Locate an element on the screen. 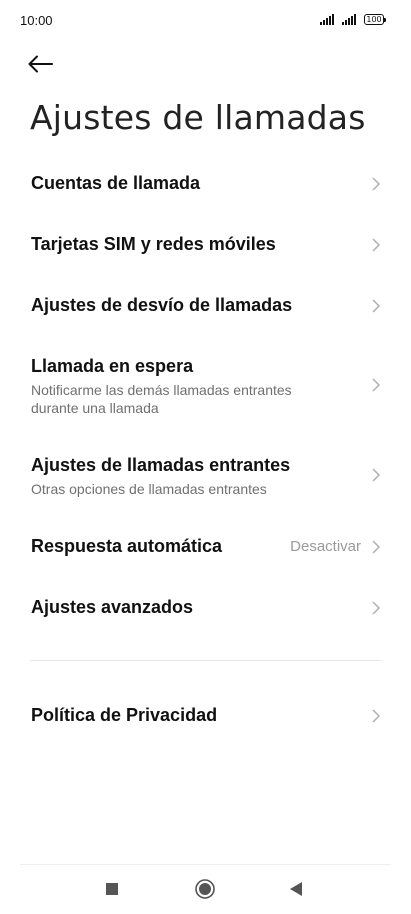 This screenshot has width=411, height=914. menu-item-call-forwarding: Ajustes de desvío de llamadas is located at coordinates (205, 306).